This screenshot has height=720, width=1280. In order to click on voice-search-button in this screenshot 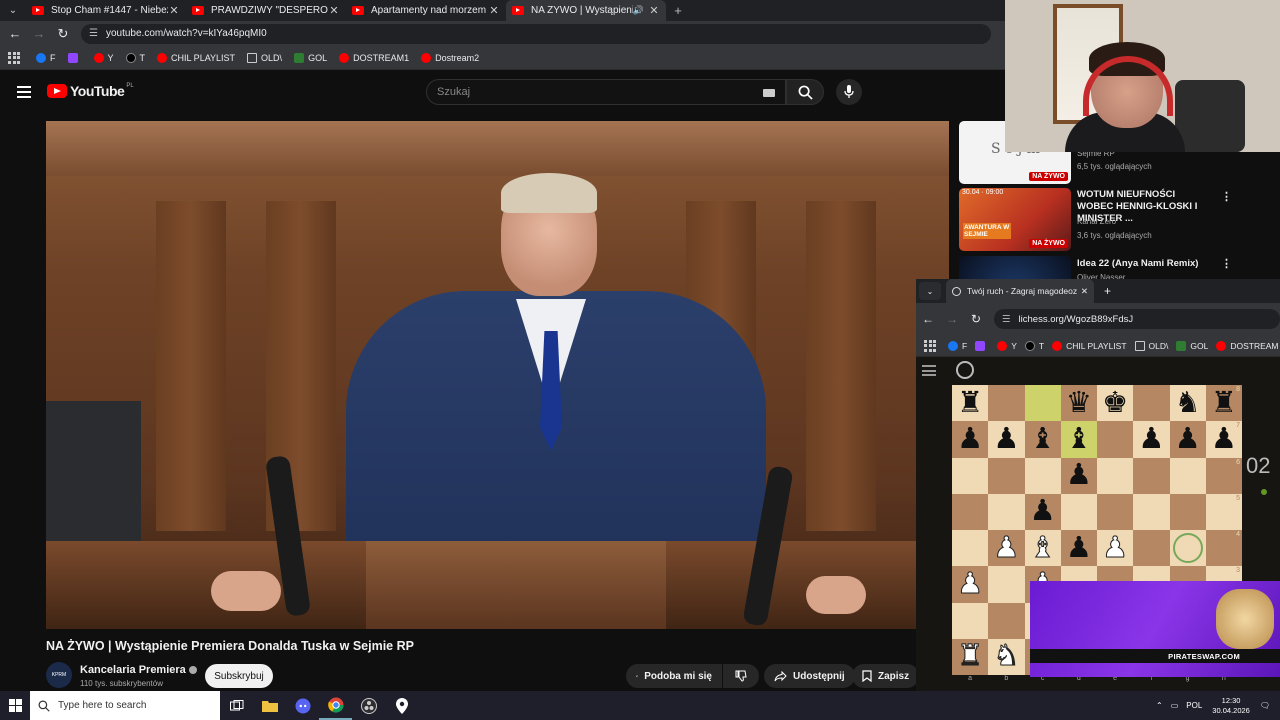, I will do `click(849, 92)`.